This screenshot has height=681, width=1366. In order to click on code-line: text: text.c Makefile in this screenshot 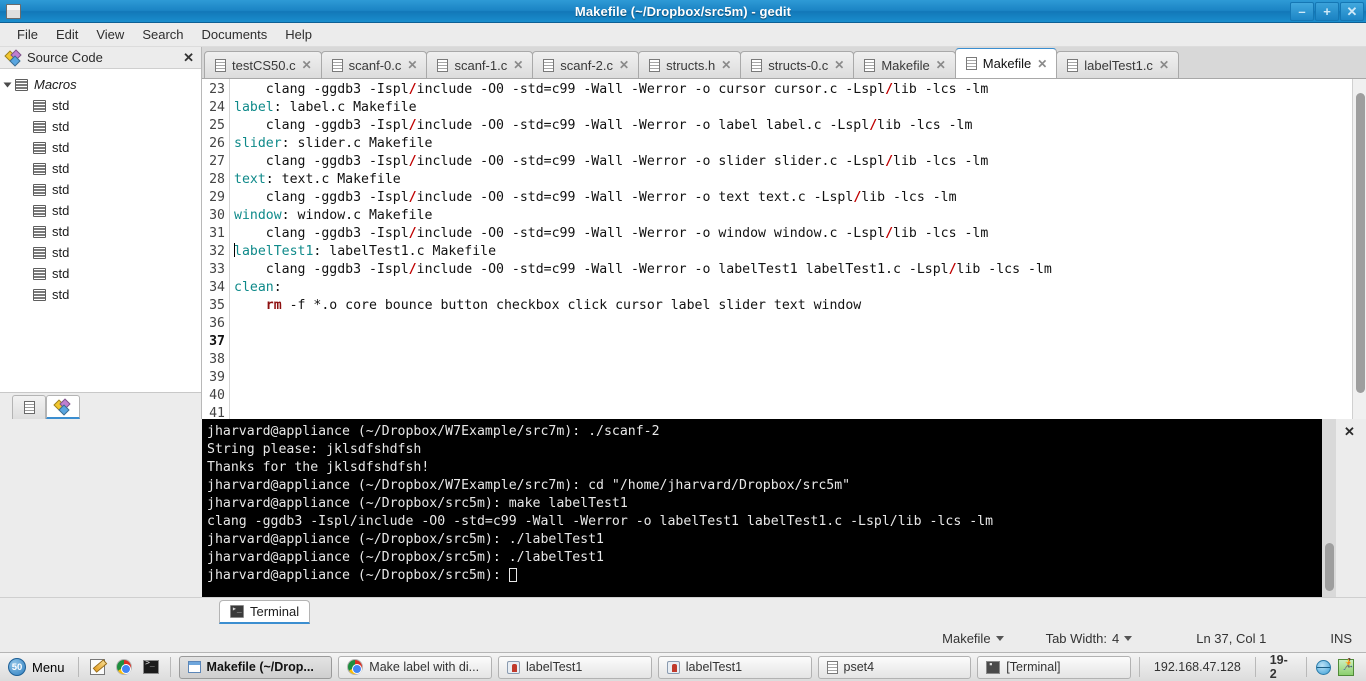, I will do `click(793, 180)`.